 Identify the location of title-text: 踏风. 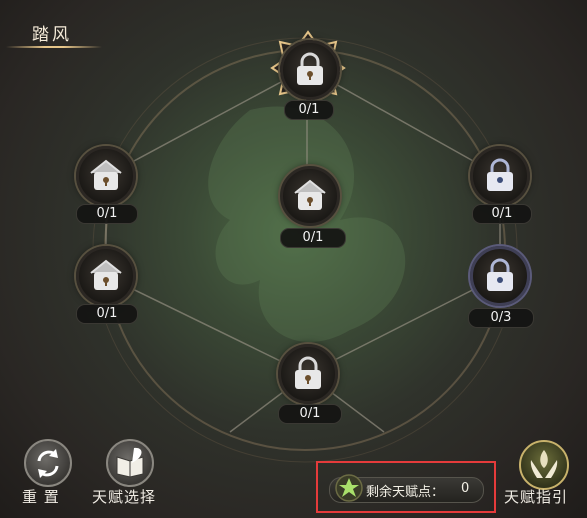
(52, 35).